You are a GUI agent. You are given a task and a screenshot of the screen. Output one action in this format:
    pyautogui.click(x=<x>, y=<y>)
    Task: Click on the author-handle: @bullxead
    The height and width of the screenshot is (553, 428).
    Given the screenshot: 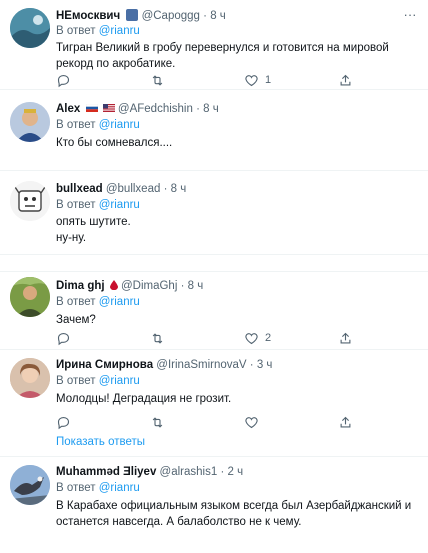 What is the action you would take?
    pyautogui.click(x=133, y=189)
    